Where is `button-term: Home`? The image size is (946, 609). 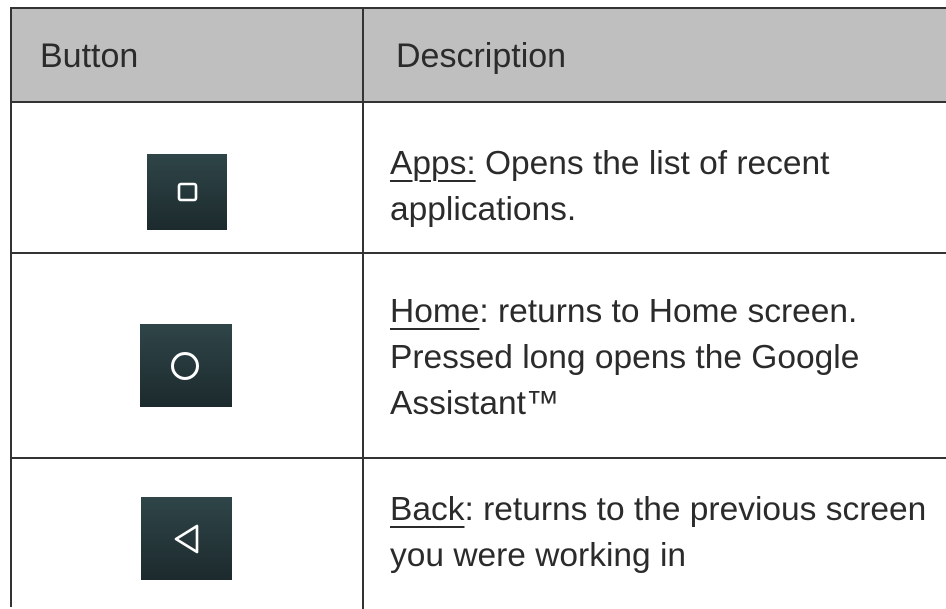 button-term: Home is located at coordinates (435, 311).